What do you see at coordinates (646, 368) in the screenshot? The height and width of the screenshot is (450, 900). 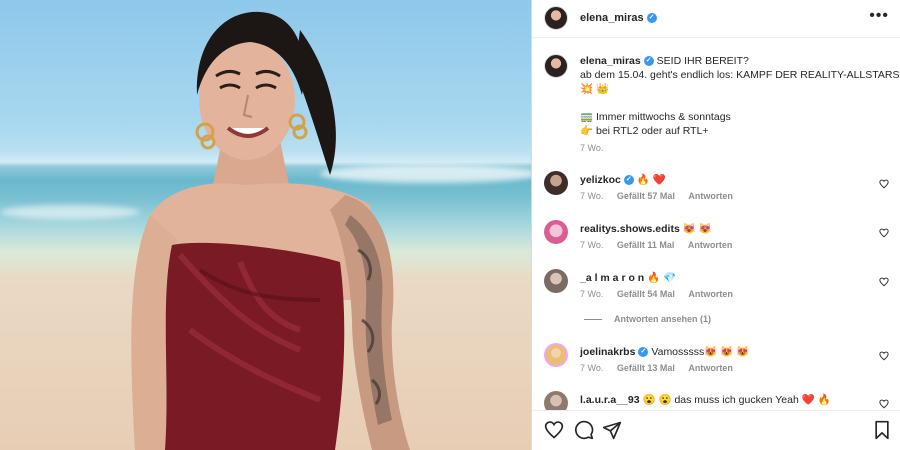 I see `comment-likes: Gefällt 13 Mal` at bounding box center [646, 368].